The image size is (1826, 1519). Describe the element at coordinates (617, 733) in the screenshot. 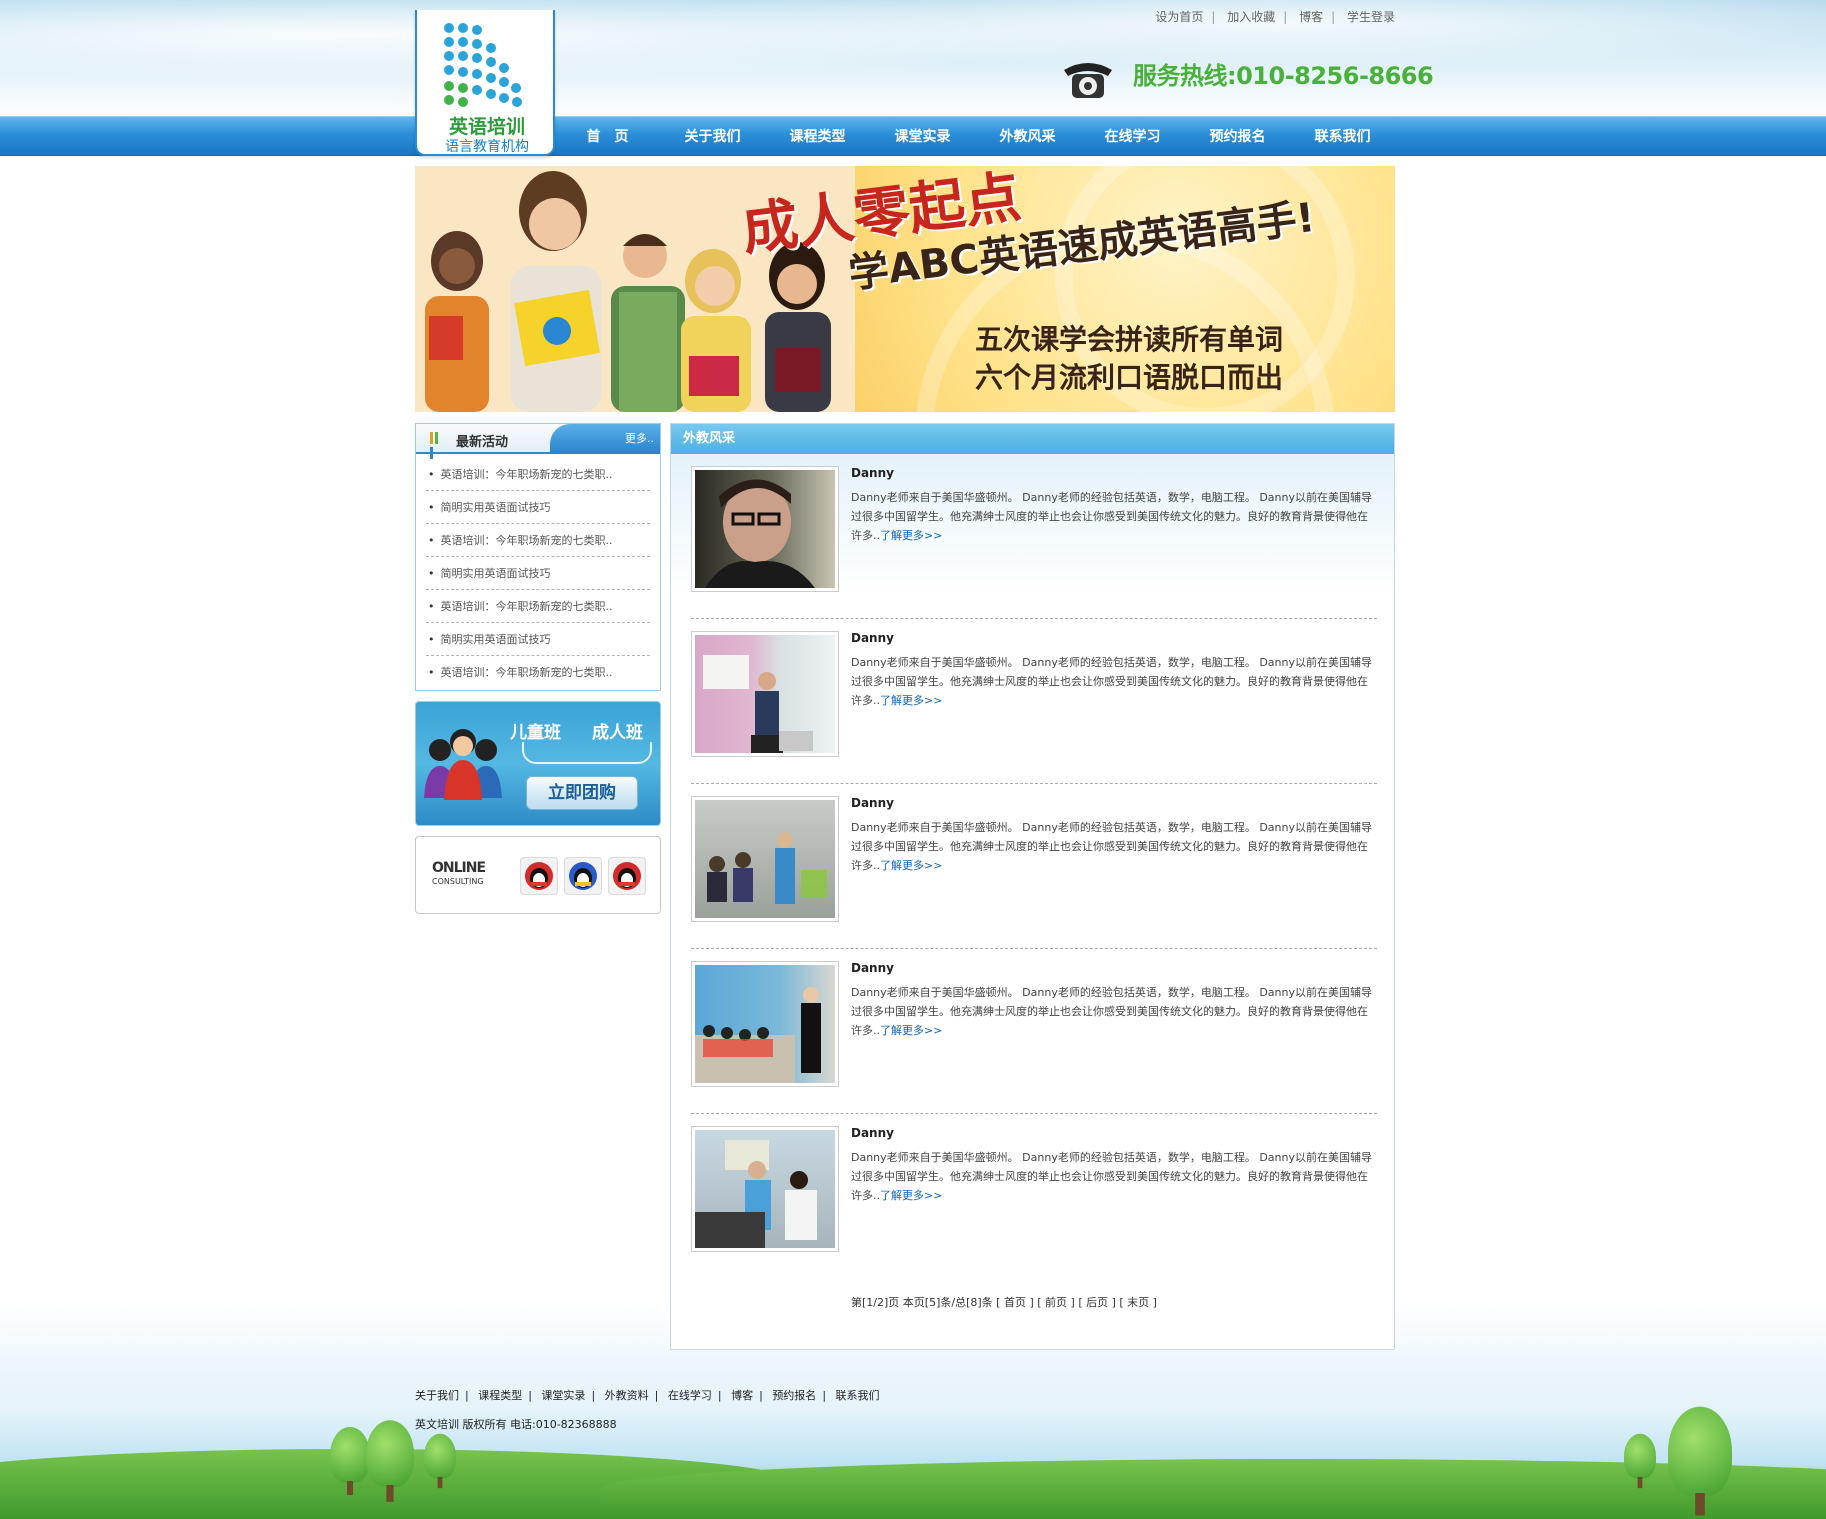

I see `adults-class-label: 成人班` at that location.